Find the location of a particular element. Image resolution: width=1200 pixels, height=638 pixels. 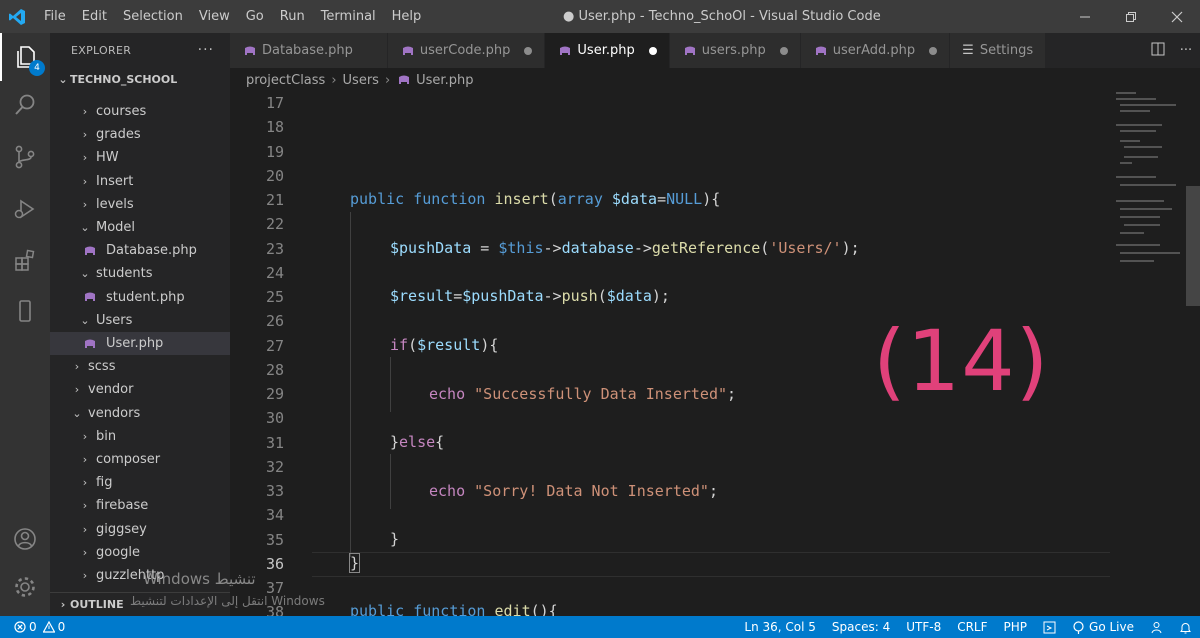

scrollbar-thumb is located at coordinates (1193, 246).